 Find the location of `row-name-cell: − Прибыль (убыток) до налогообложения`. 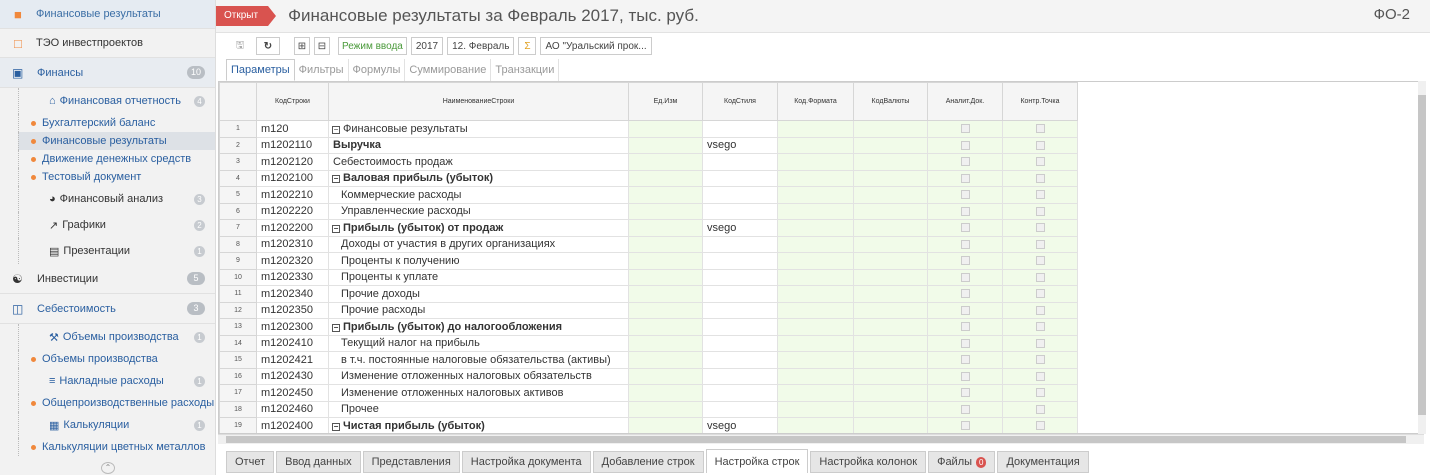

row-name-cell: − Прибыль (убыток) до налогообложения is located at coordinates (478, 327).